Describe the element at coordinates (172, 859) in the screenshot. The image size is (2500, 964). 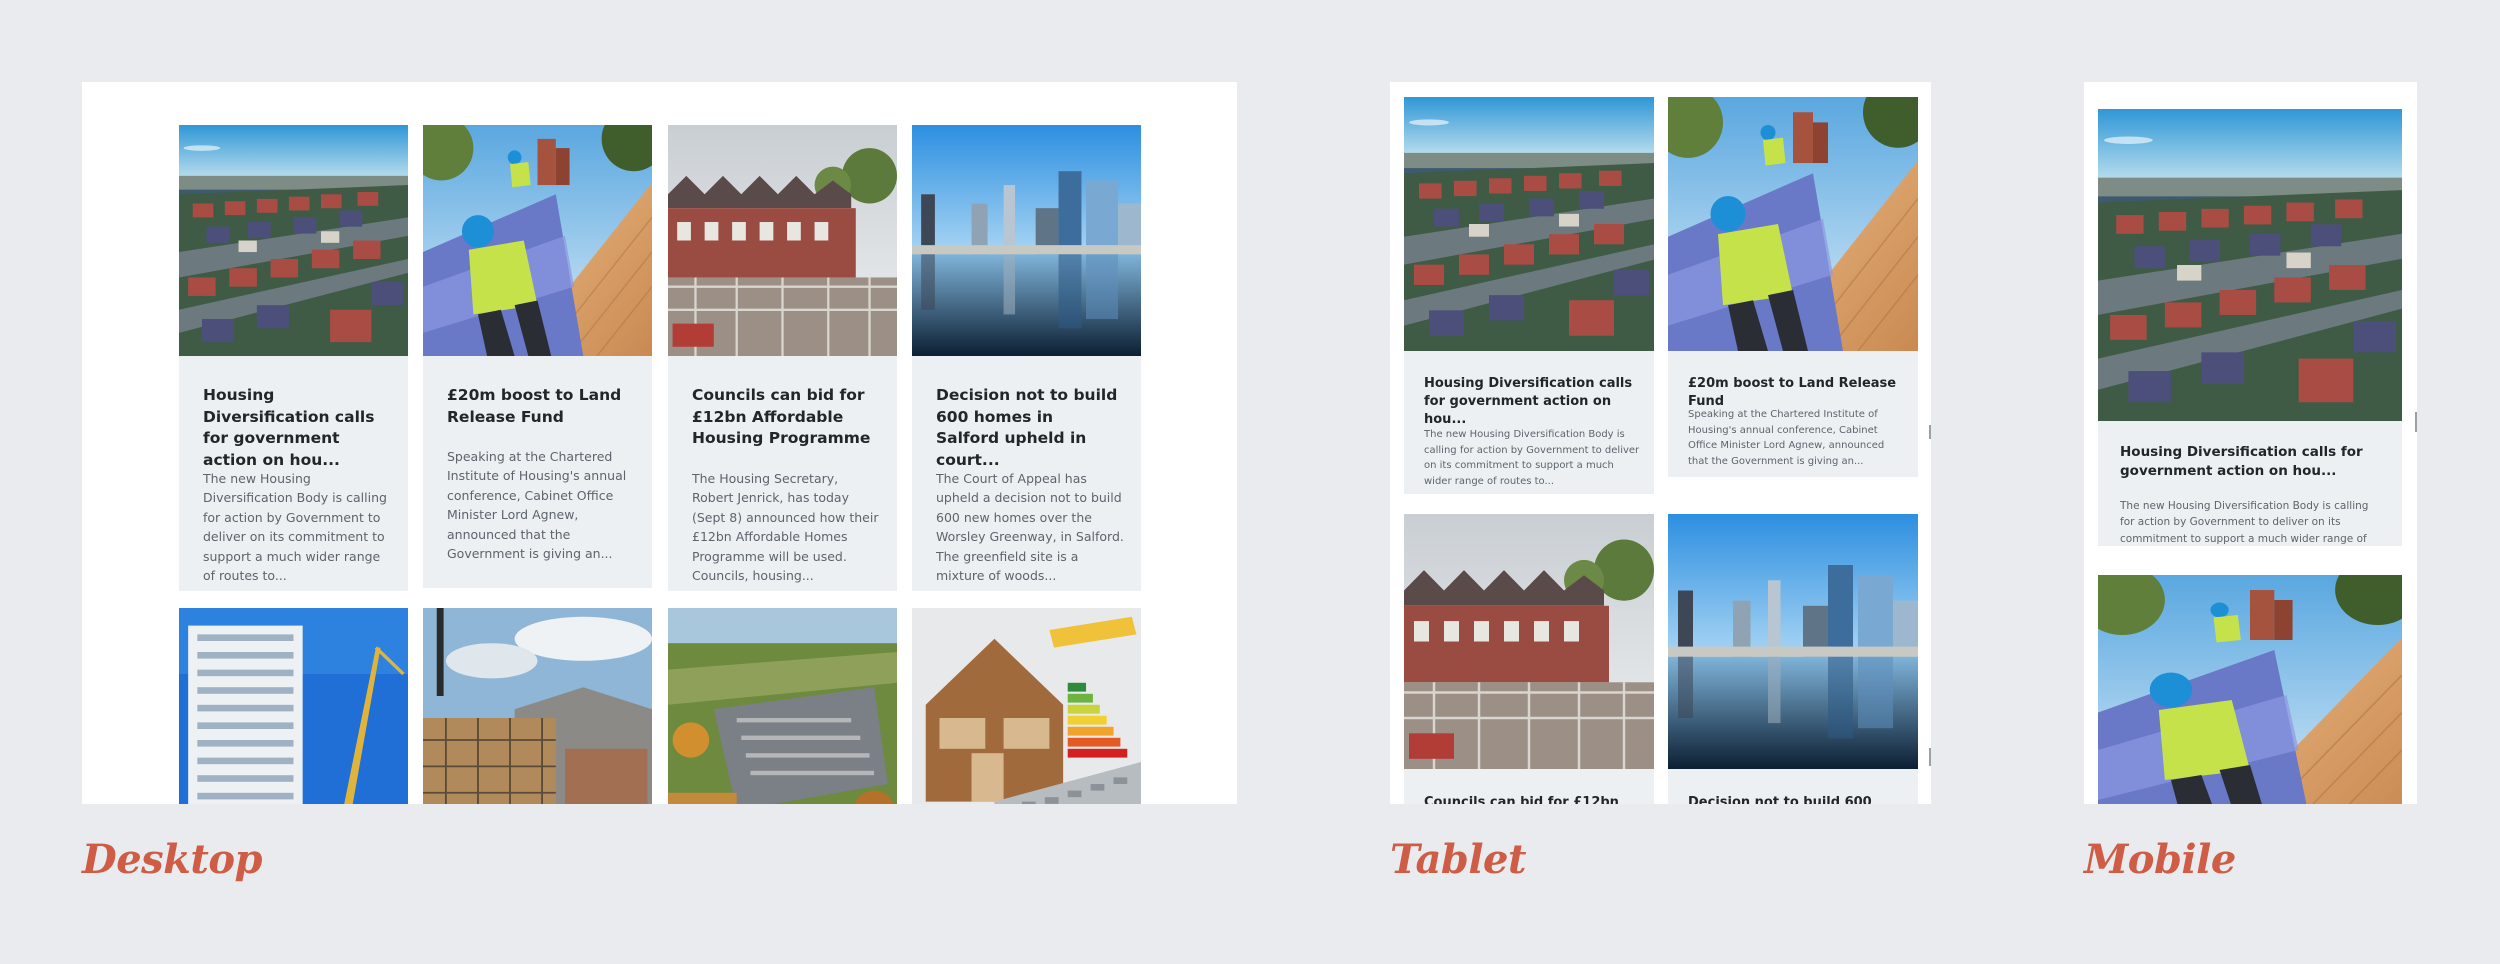
I see `desktop-label: Desktop` at that location.